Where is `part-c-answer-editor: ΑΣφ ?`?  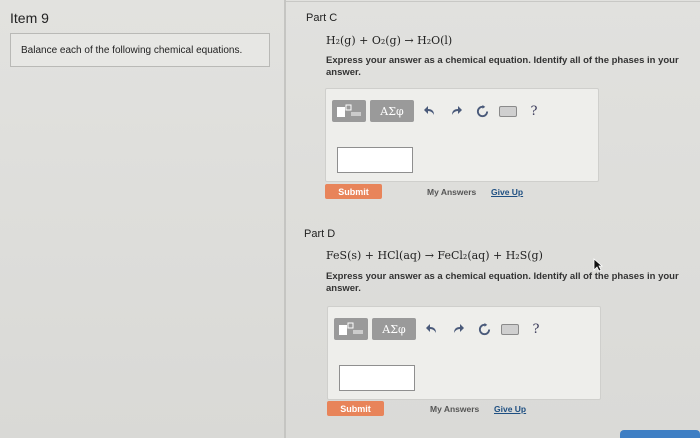 part-c-answer-editor: ΑΣφ ? is located at coordinates (462, 135).